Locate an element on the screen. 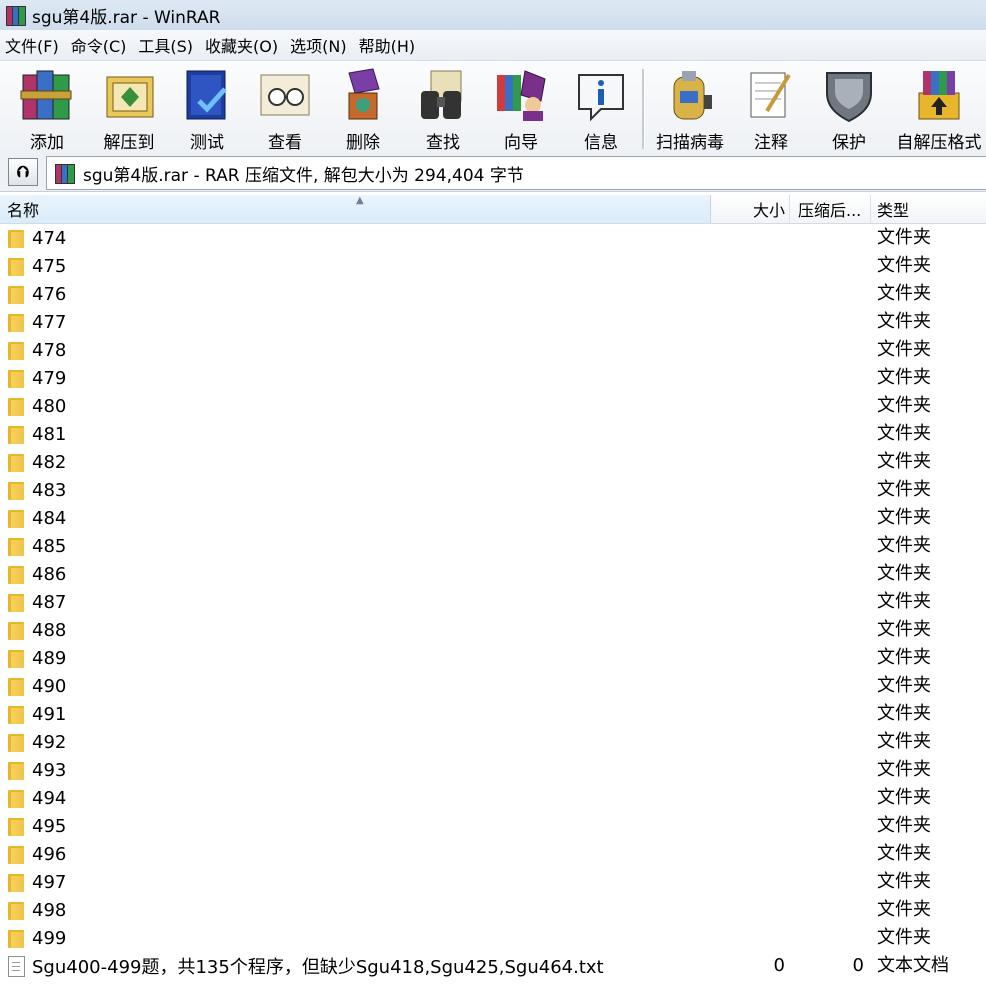  sfx-button: 自解压格式 is located at coordinates (939, 108).